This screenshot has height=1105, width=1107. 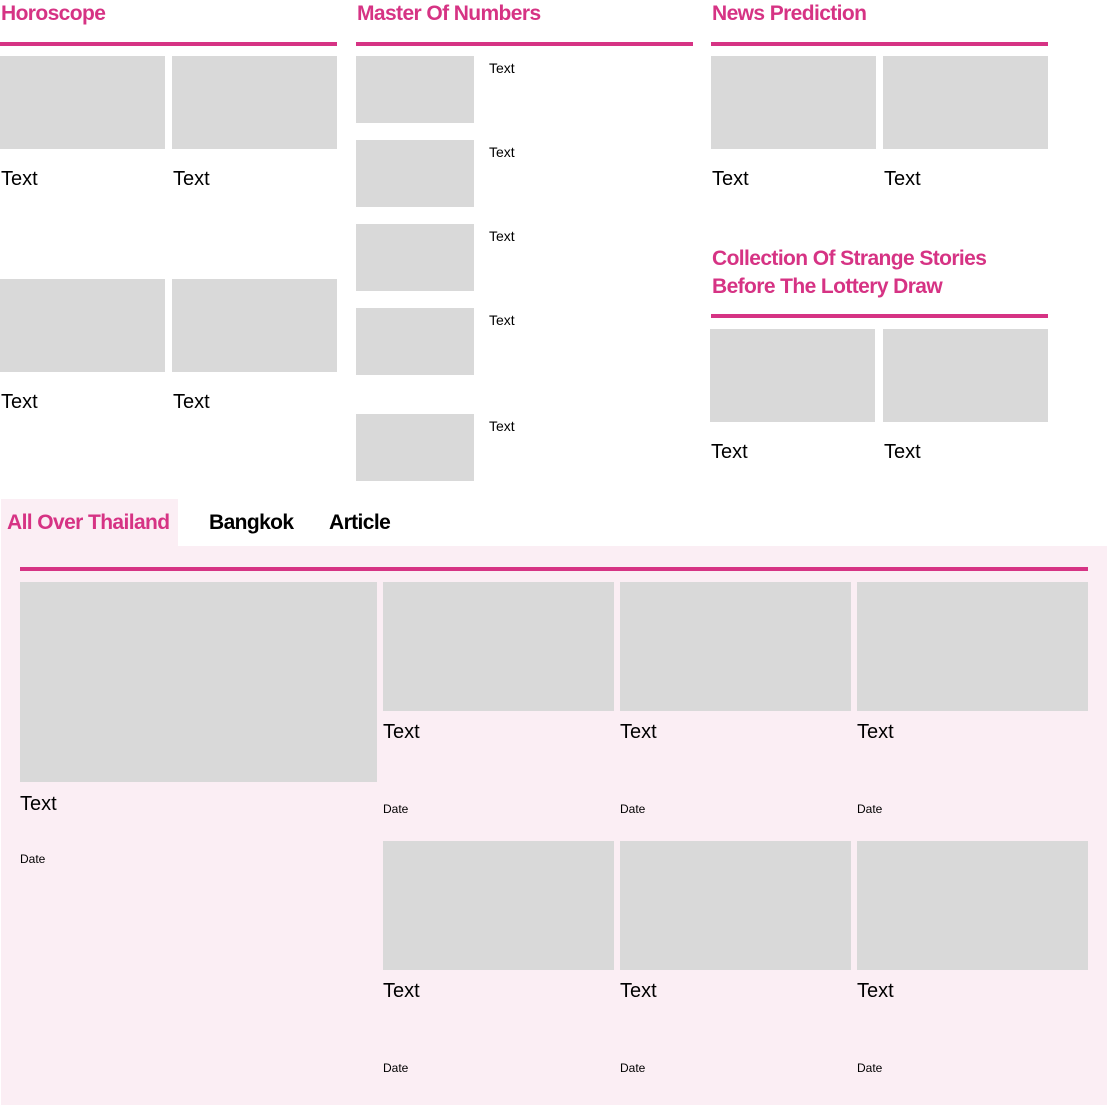 I want to click on news-prediction-title: News Prediction, so click(x=789, y=13).